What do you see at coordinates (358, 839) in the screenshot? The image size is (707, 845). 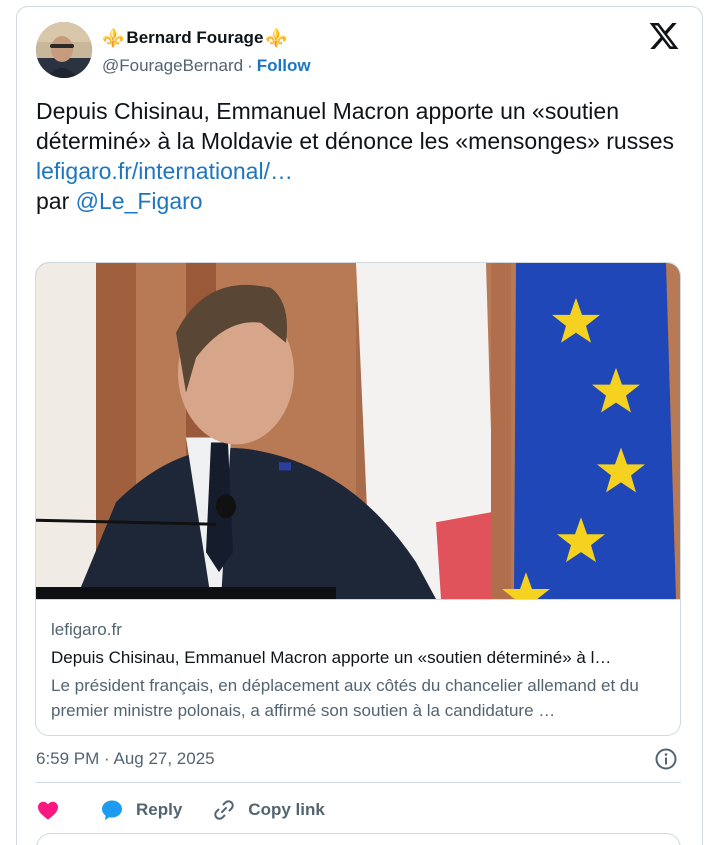 I see `read-more-button` at bounding box center [358, 839].